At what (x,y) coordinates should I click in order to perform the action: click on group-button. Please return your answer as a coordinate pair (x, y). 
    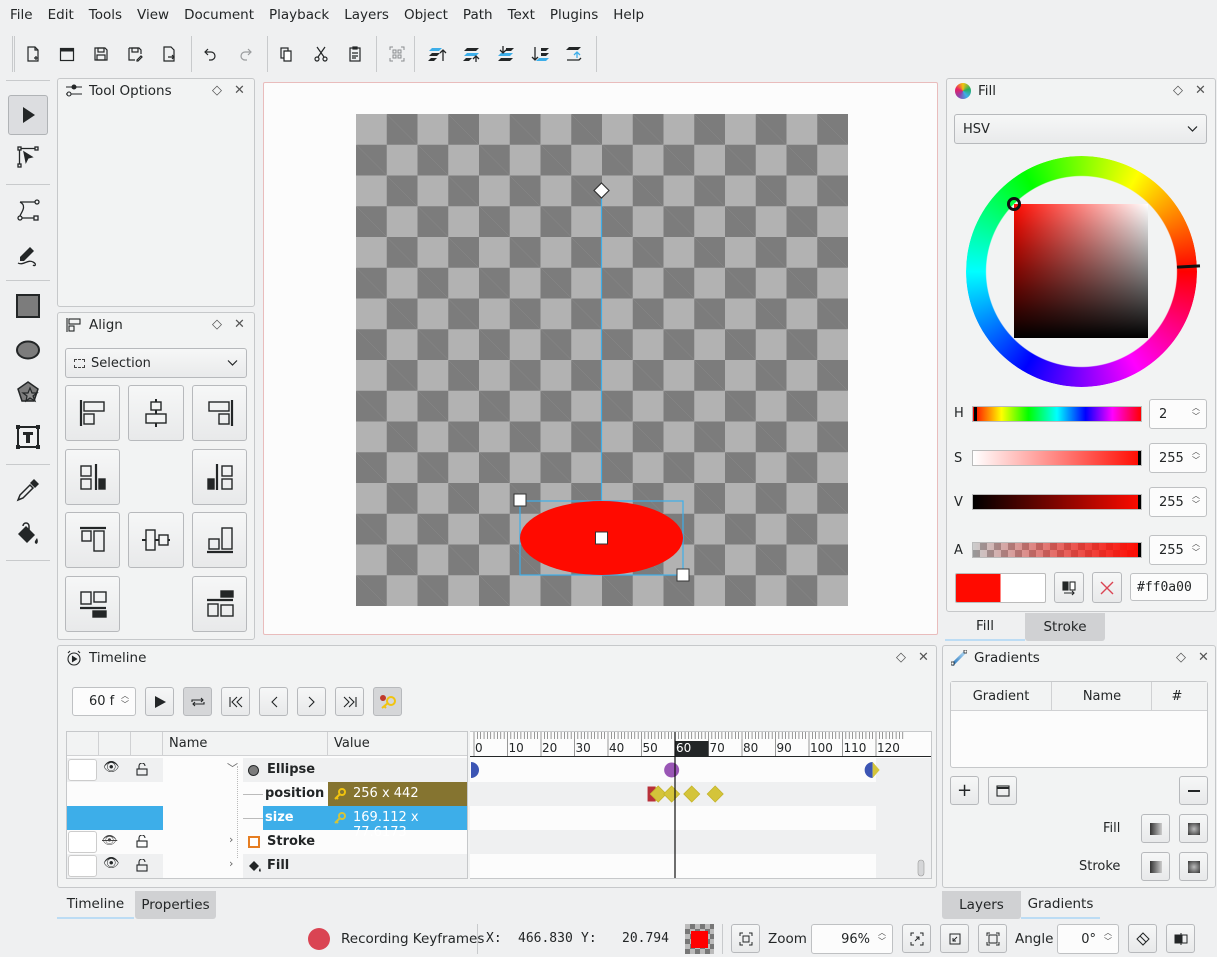
    Looking at the image, I should click on (397, 54).